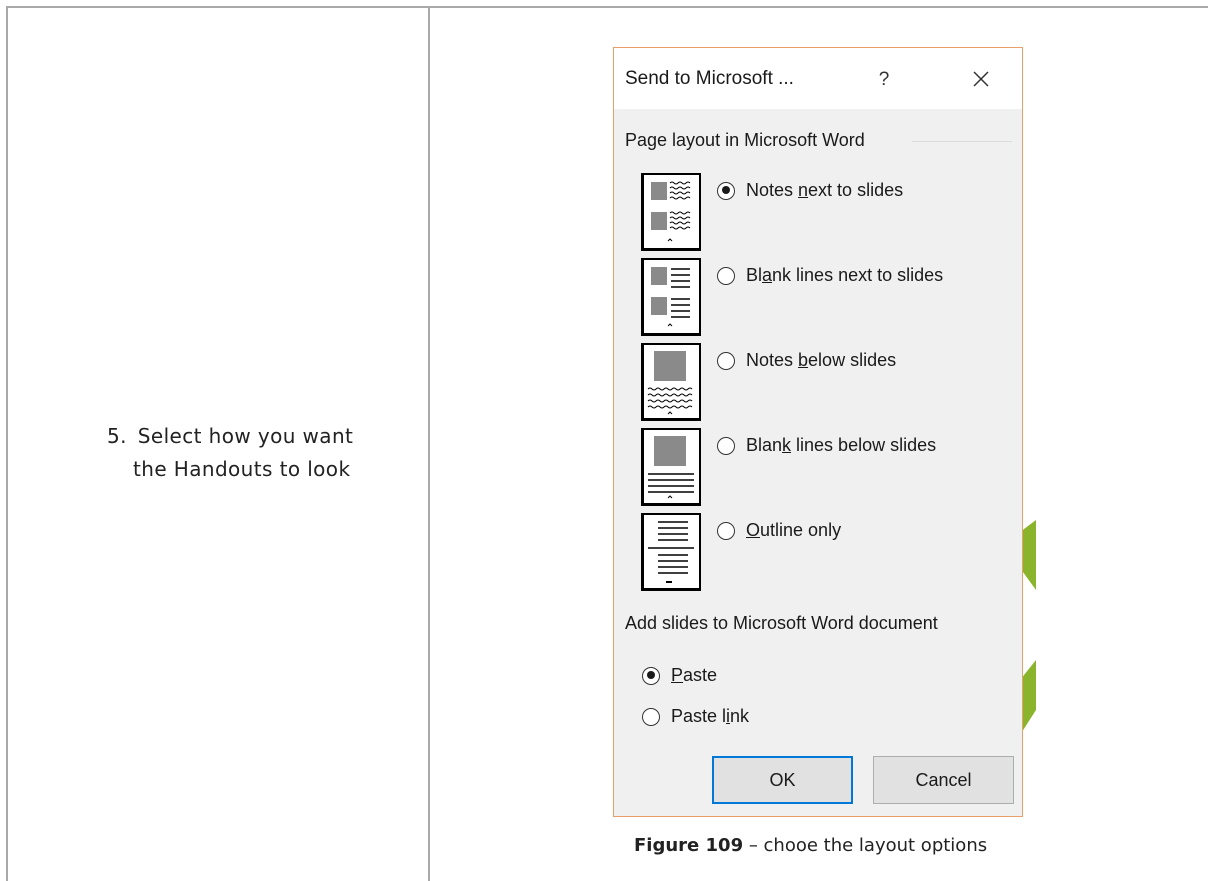  What do you see at coordinates (671, 297) in the screenshot?
I see `blank-lines-next-to-slides-icon` at bounding box center [671, 297].